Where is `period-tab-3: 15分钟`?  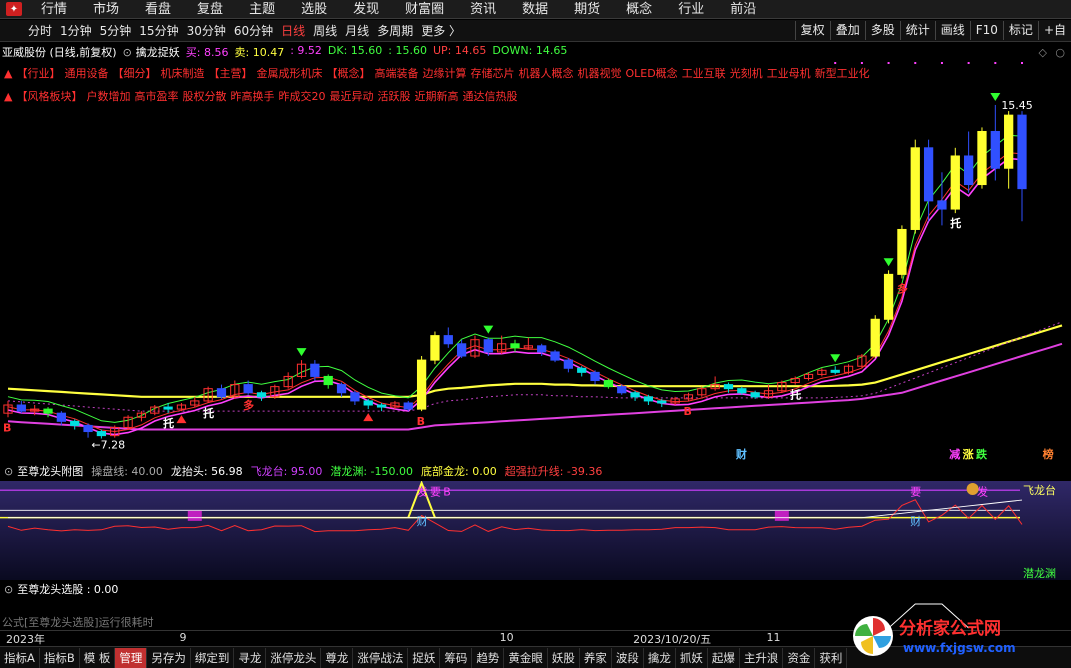 period-tab-3: 15分钟 is located at coordinates (158, 30).